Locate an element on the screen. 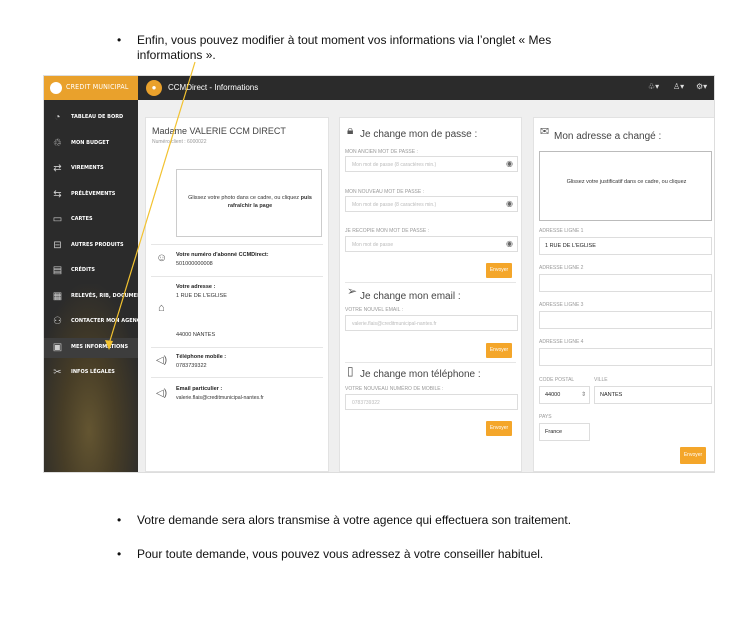 The width and height of the screenshot is (755, 637). sidebar-item: ♲ MON BUDGET is located at coordinates (91, 144).